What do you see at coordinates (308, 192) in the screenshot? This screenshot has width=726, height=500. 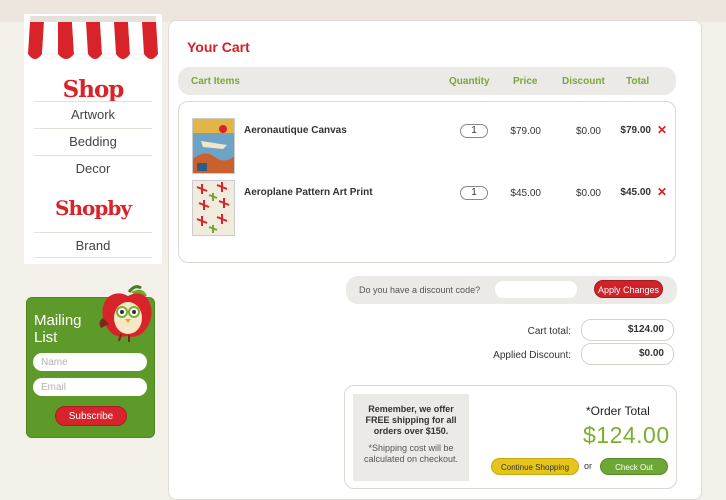 I see `item-name: Aeroplane Pattern Art Print` at bounding box center [308, 192].